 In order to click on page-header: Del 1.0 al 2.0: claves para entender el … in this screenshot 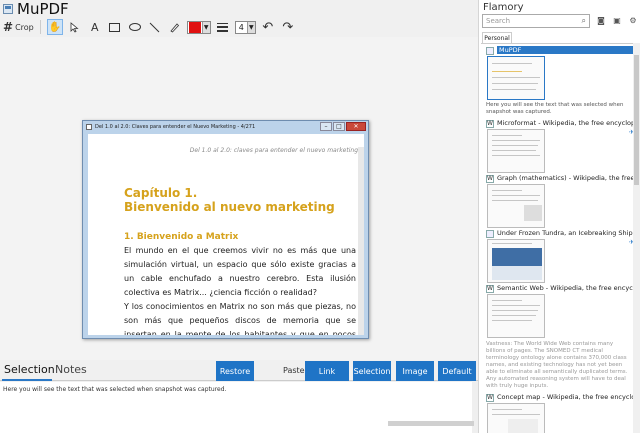, I will do `click(273, 150)`.